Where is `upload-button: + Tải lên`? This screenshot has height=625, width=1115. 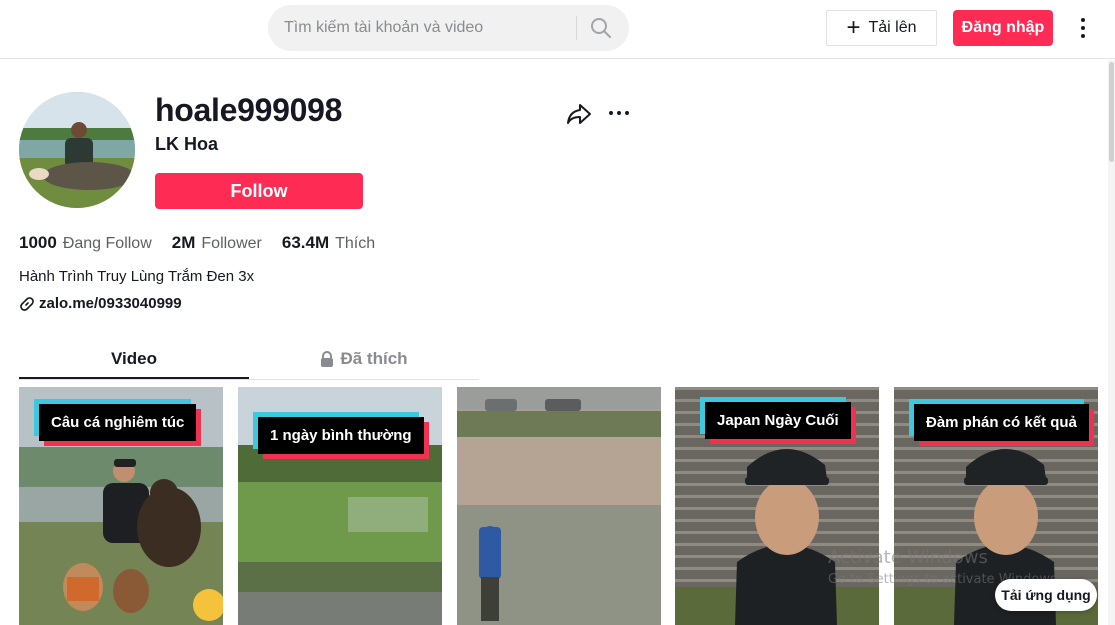
upload-button: + Tải lên is located at coordinates (881, 28).